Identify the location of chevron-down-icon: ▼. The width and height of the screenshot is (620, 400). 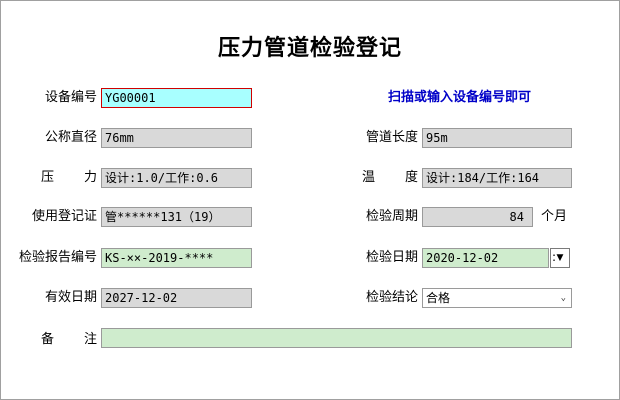
(560, 258).